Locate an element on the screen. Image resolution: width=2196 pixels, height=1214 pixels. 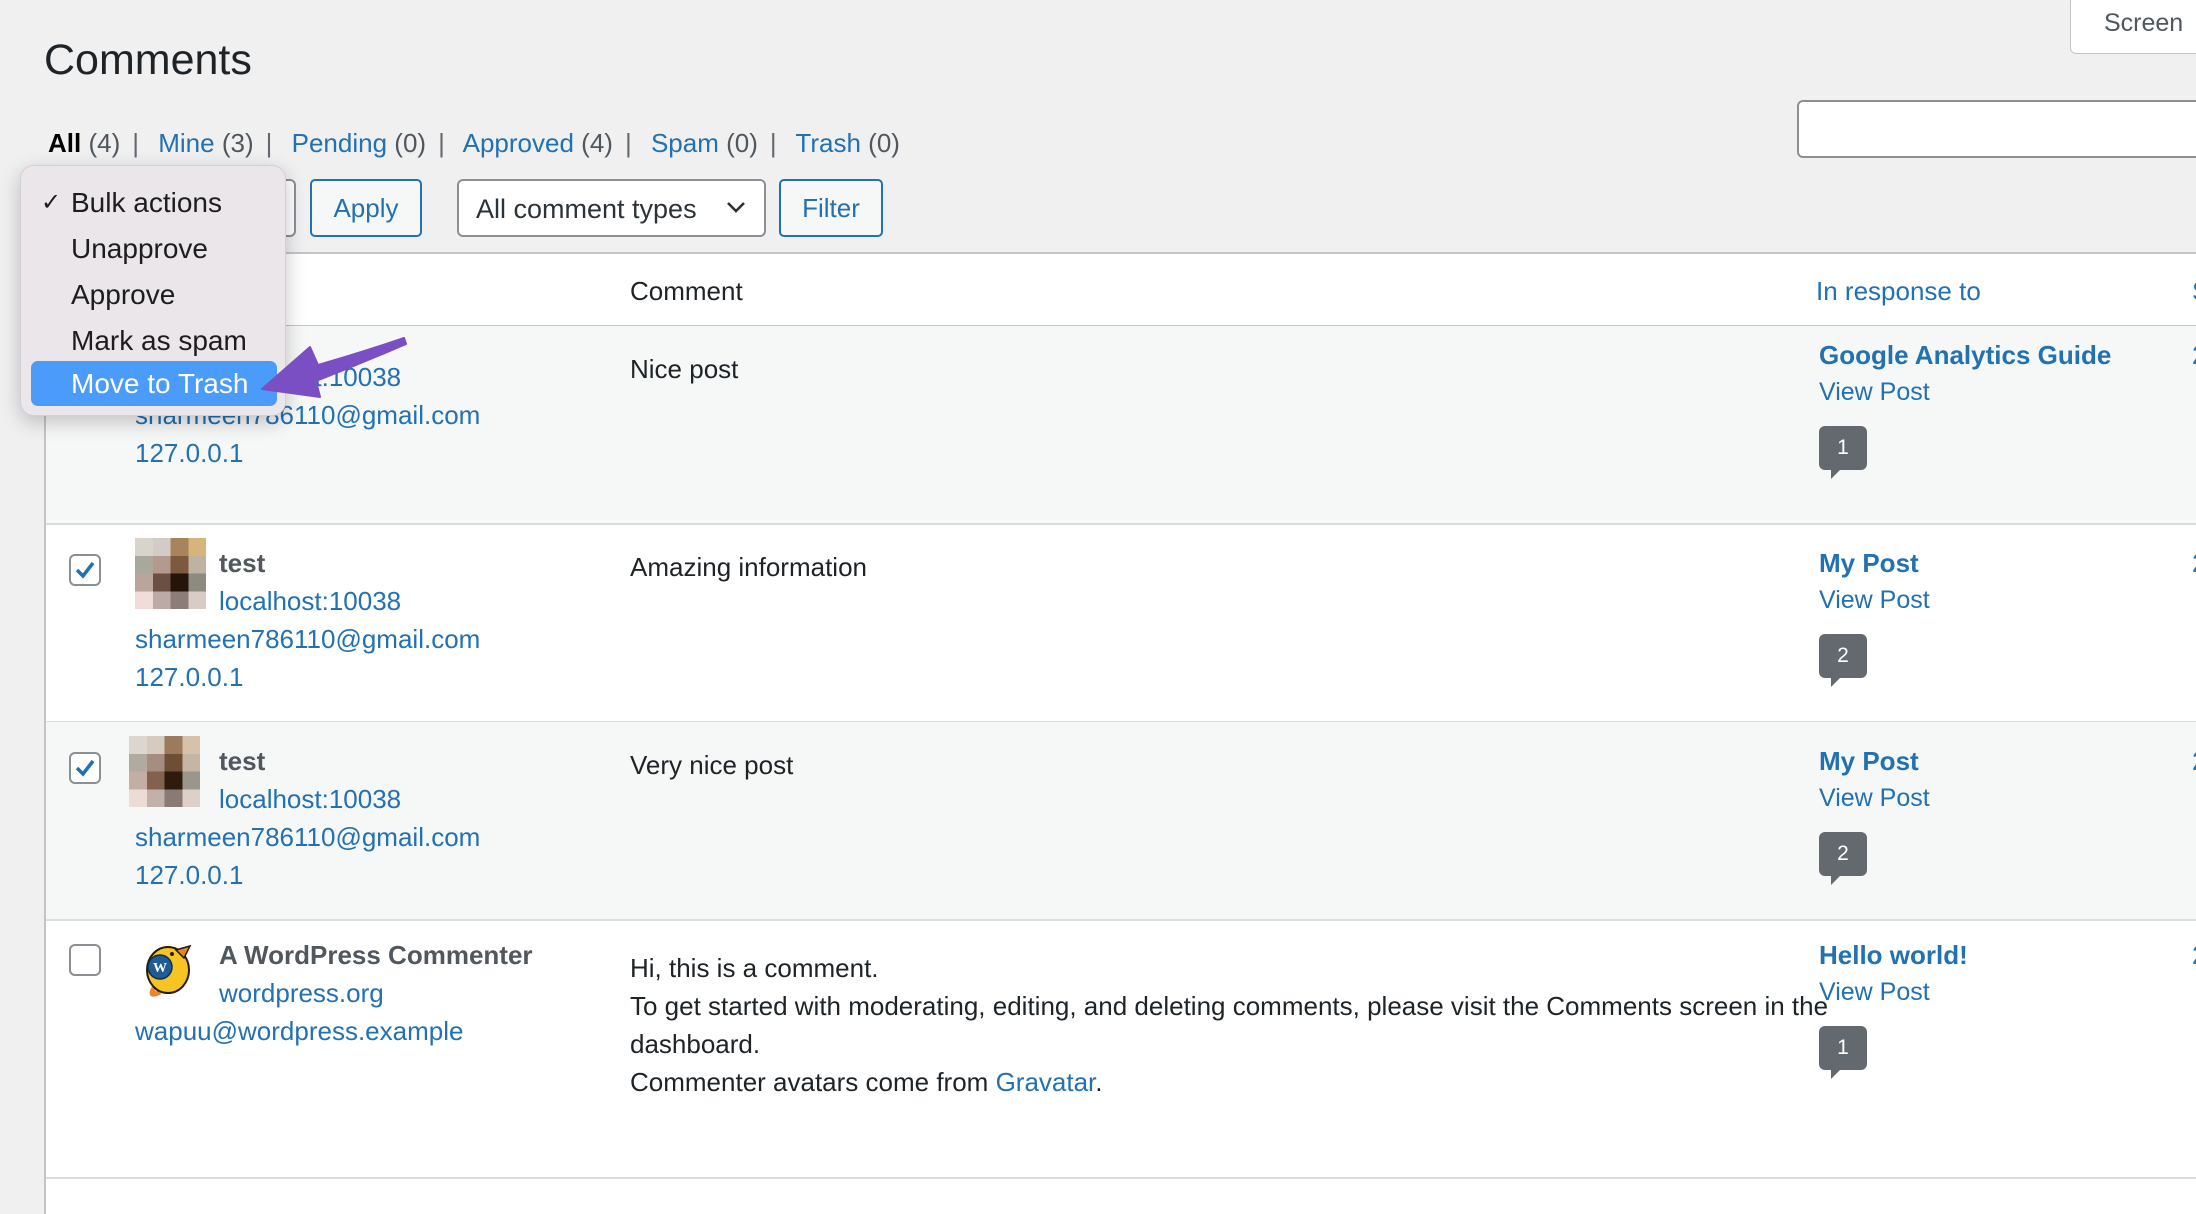
response-post-title: Hello world! is located at coordinates (1893, 955).